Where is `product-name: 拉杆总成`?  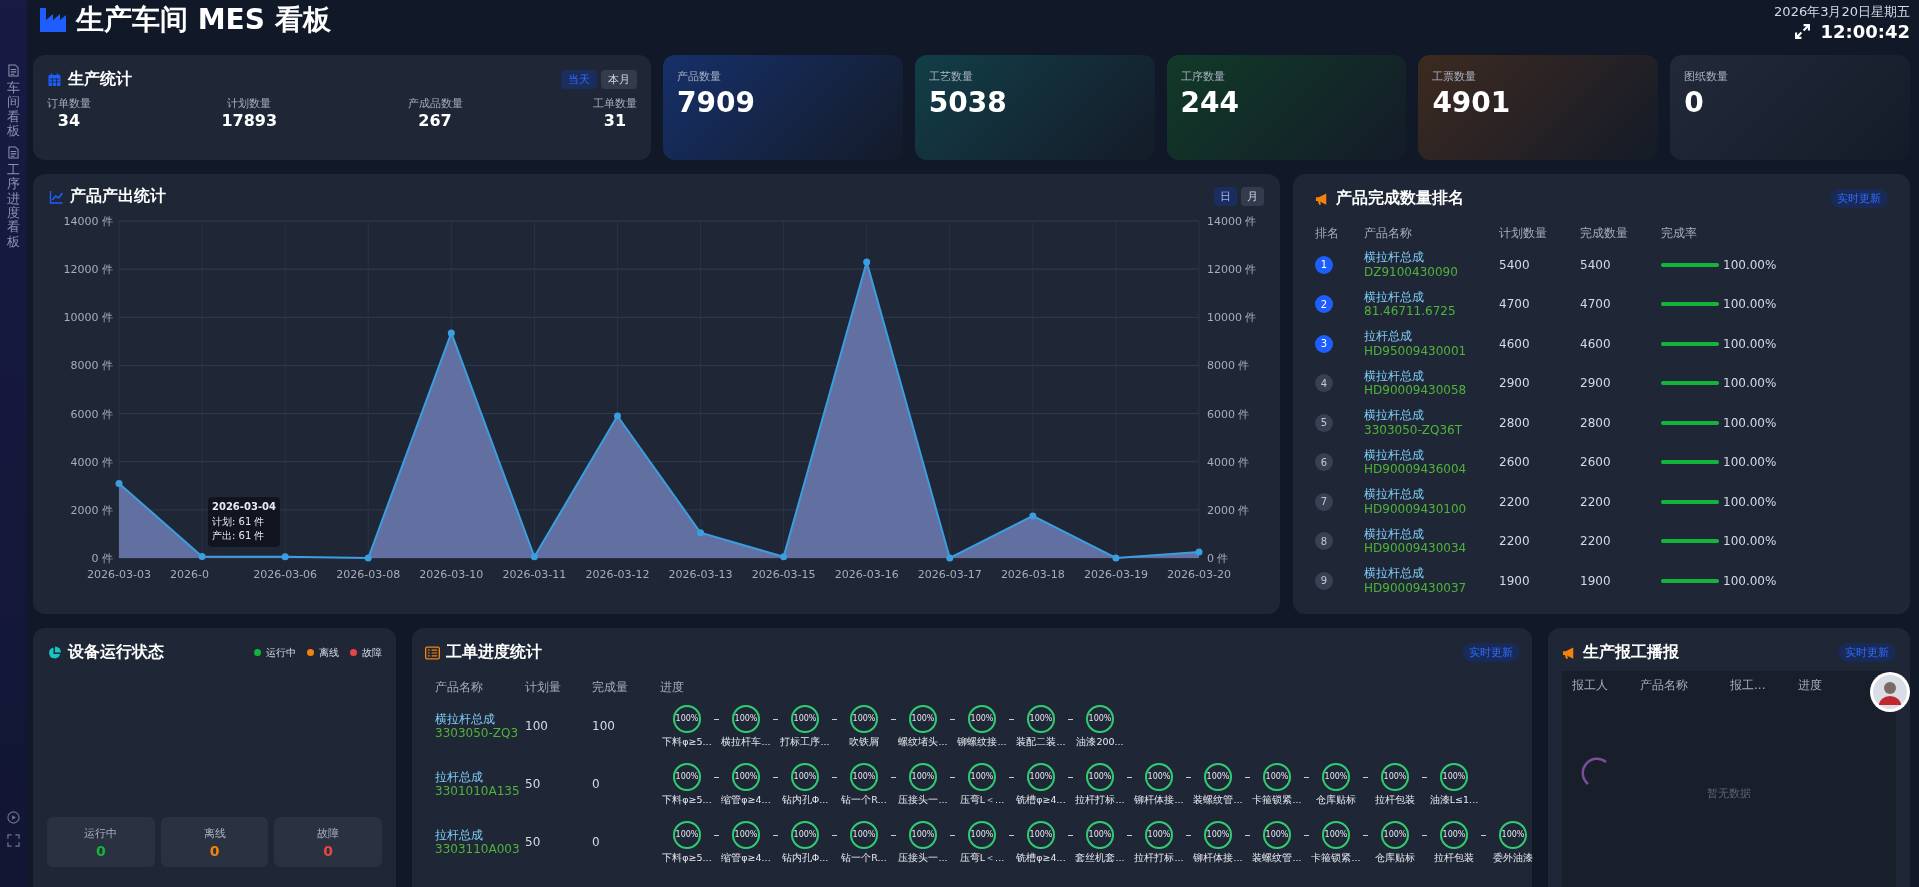 product-name: 拉杆总成 is located at coordinates (459, 834).